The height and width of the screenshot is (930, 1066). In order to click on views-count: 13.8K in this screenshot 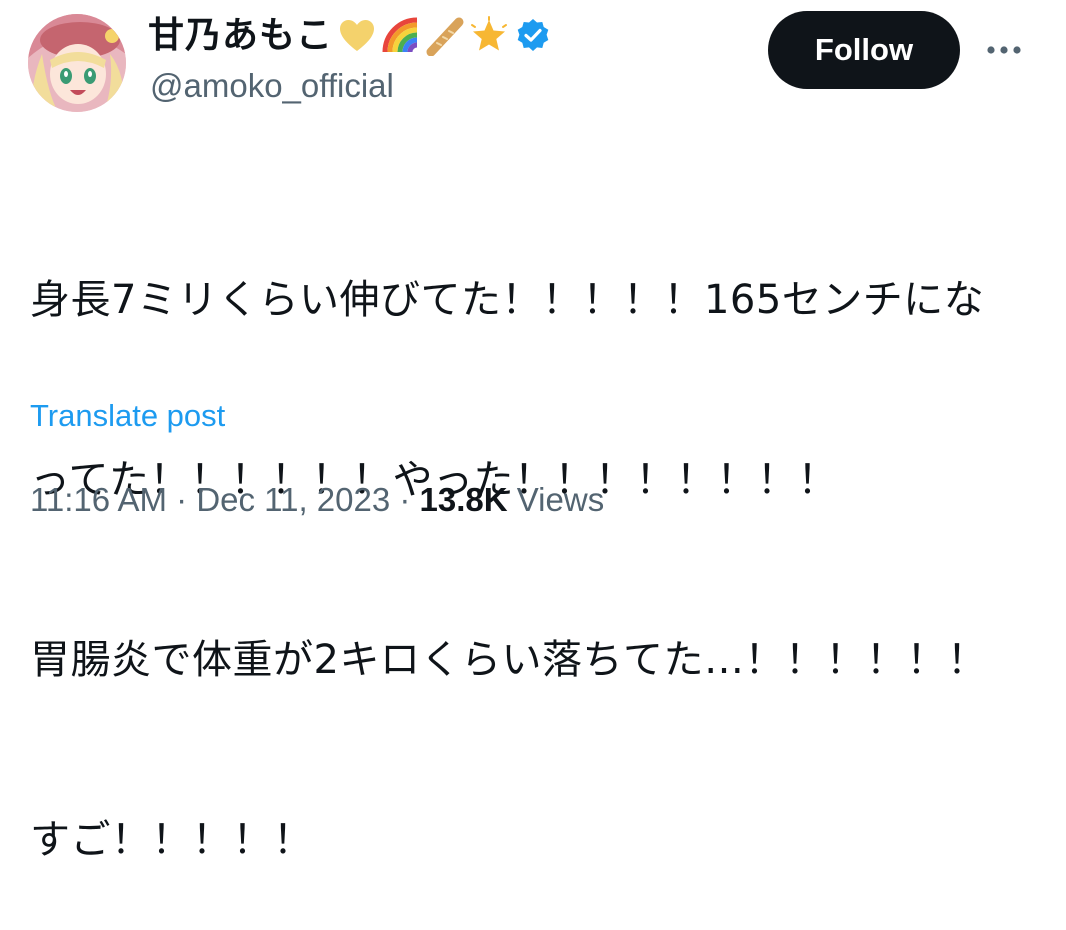, I will do `click(463, 499)`.